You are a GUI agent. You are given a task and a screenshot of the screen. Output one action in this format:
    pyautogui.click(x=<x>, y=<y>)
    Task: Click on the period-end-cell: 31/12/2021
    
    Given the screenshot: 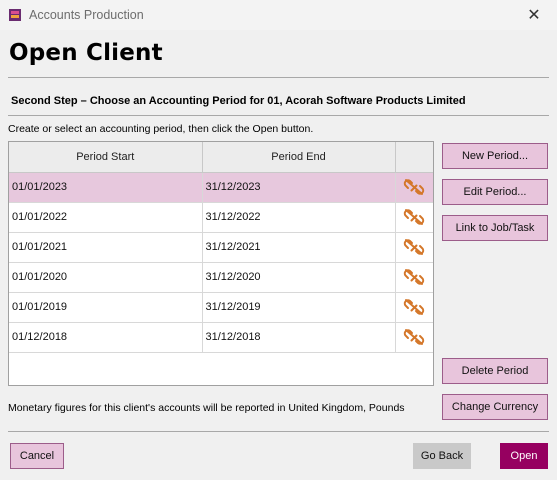 What is the action you would take?
    pyautogui.click(x=299, y=247)
    